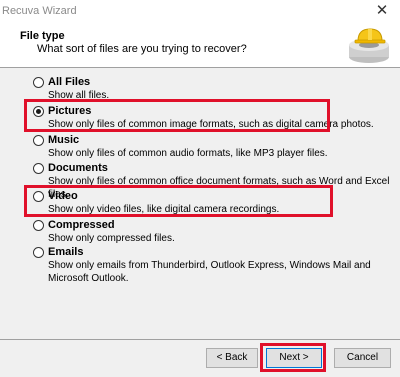  I want to click on recuva-logo-icon, so click(369, 45).